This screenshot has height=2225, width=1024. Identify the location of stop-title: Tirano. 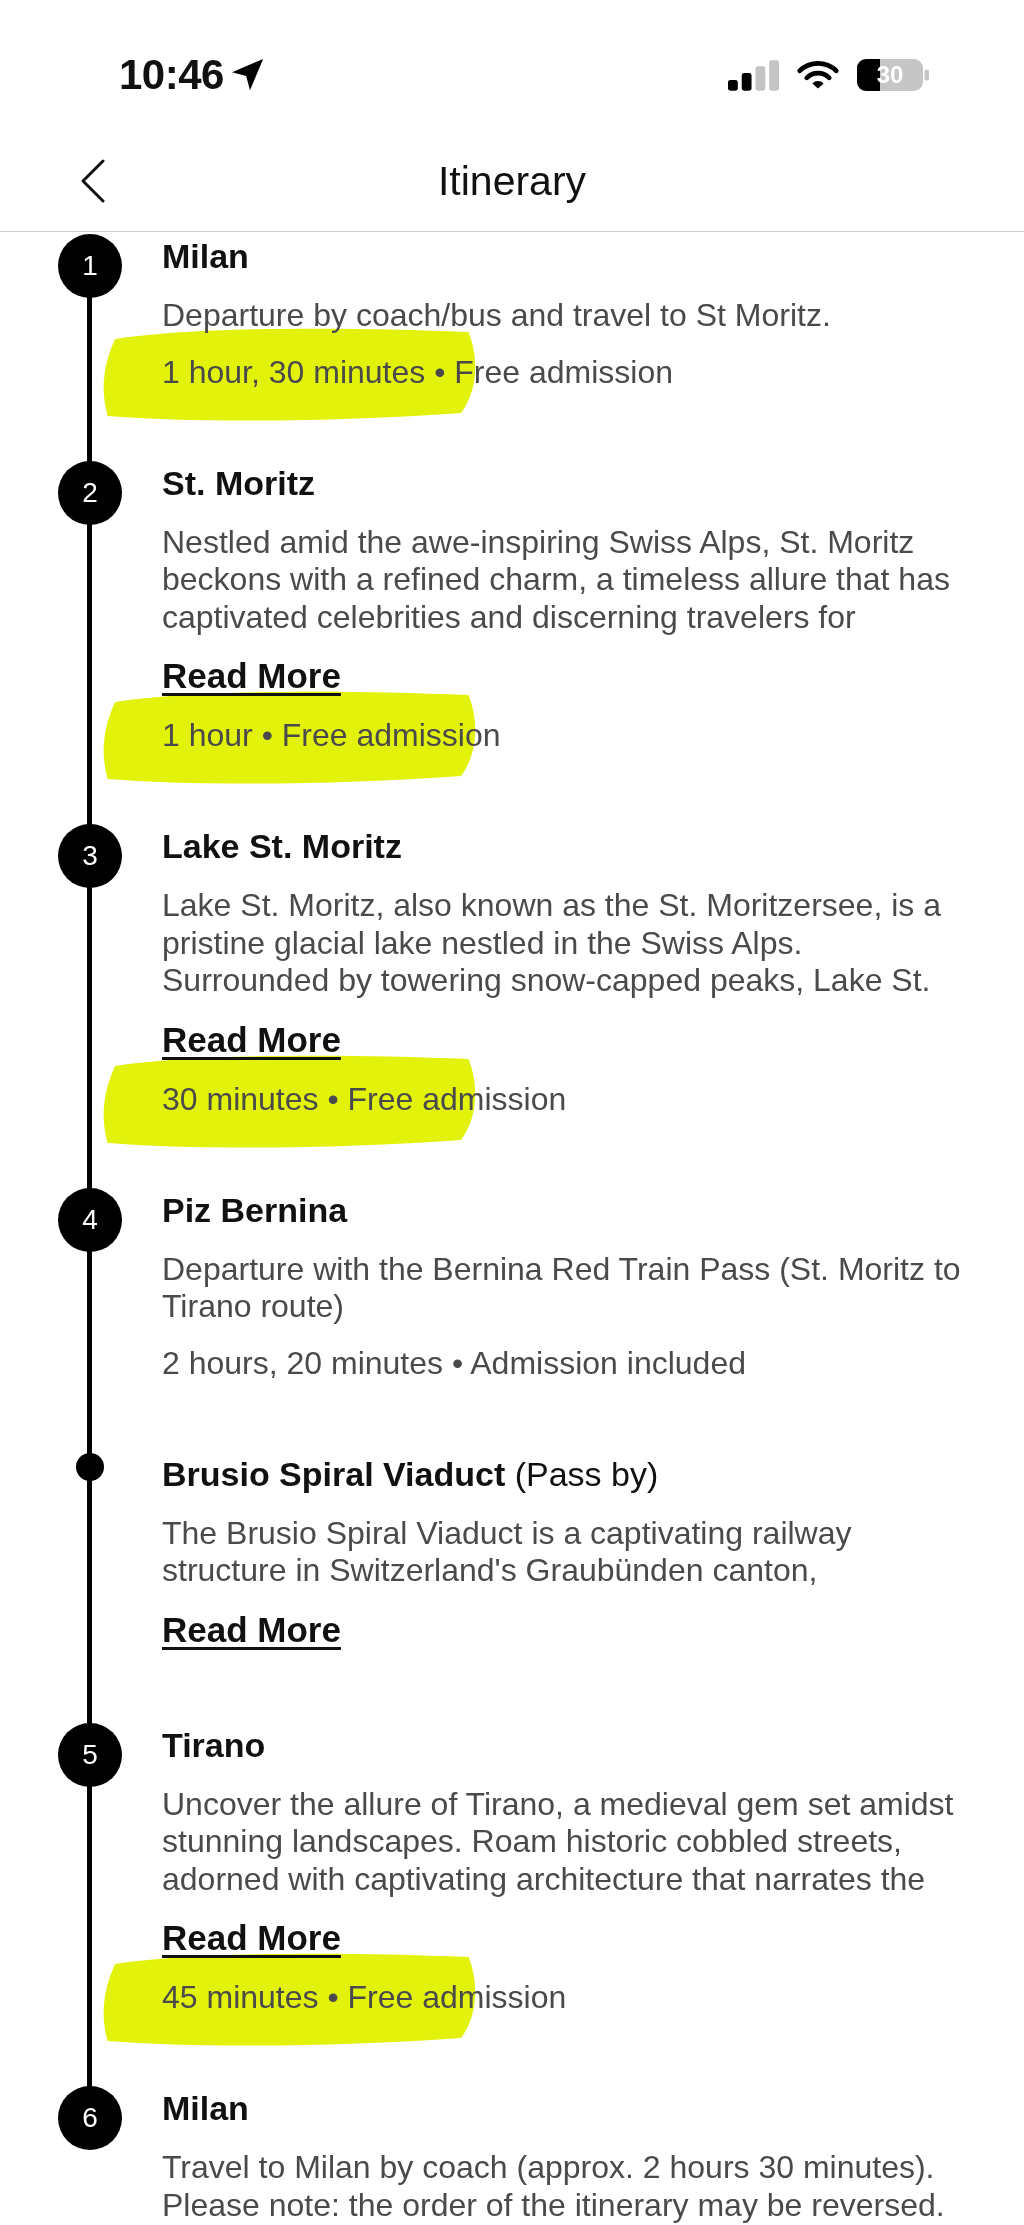
(214, 1744).